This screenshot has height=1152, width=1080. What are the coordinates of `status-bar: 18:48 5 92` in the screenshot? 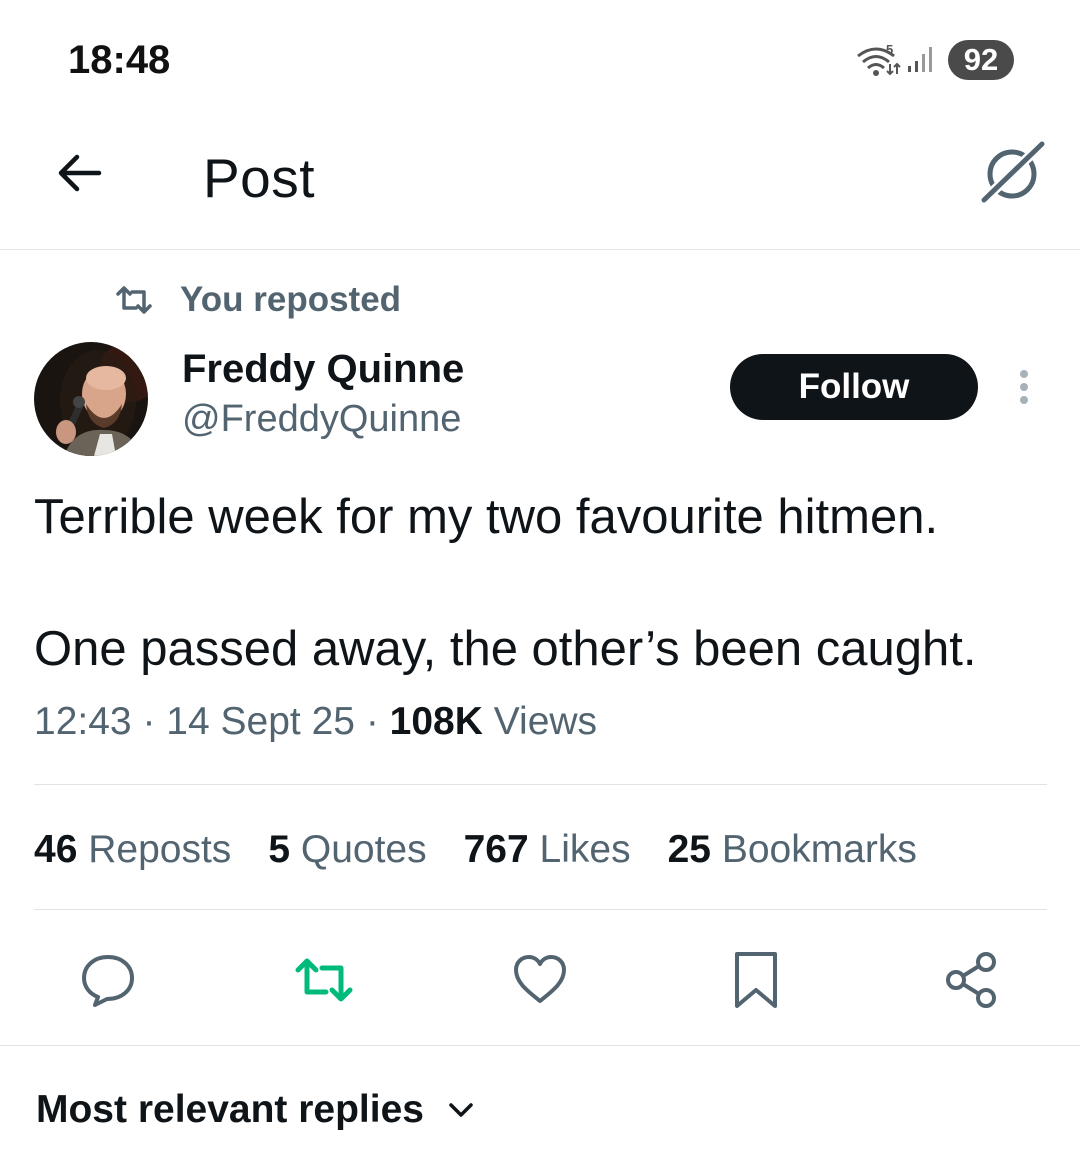 It's located at (540, 55).